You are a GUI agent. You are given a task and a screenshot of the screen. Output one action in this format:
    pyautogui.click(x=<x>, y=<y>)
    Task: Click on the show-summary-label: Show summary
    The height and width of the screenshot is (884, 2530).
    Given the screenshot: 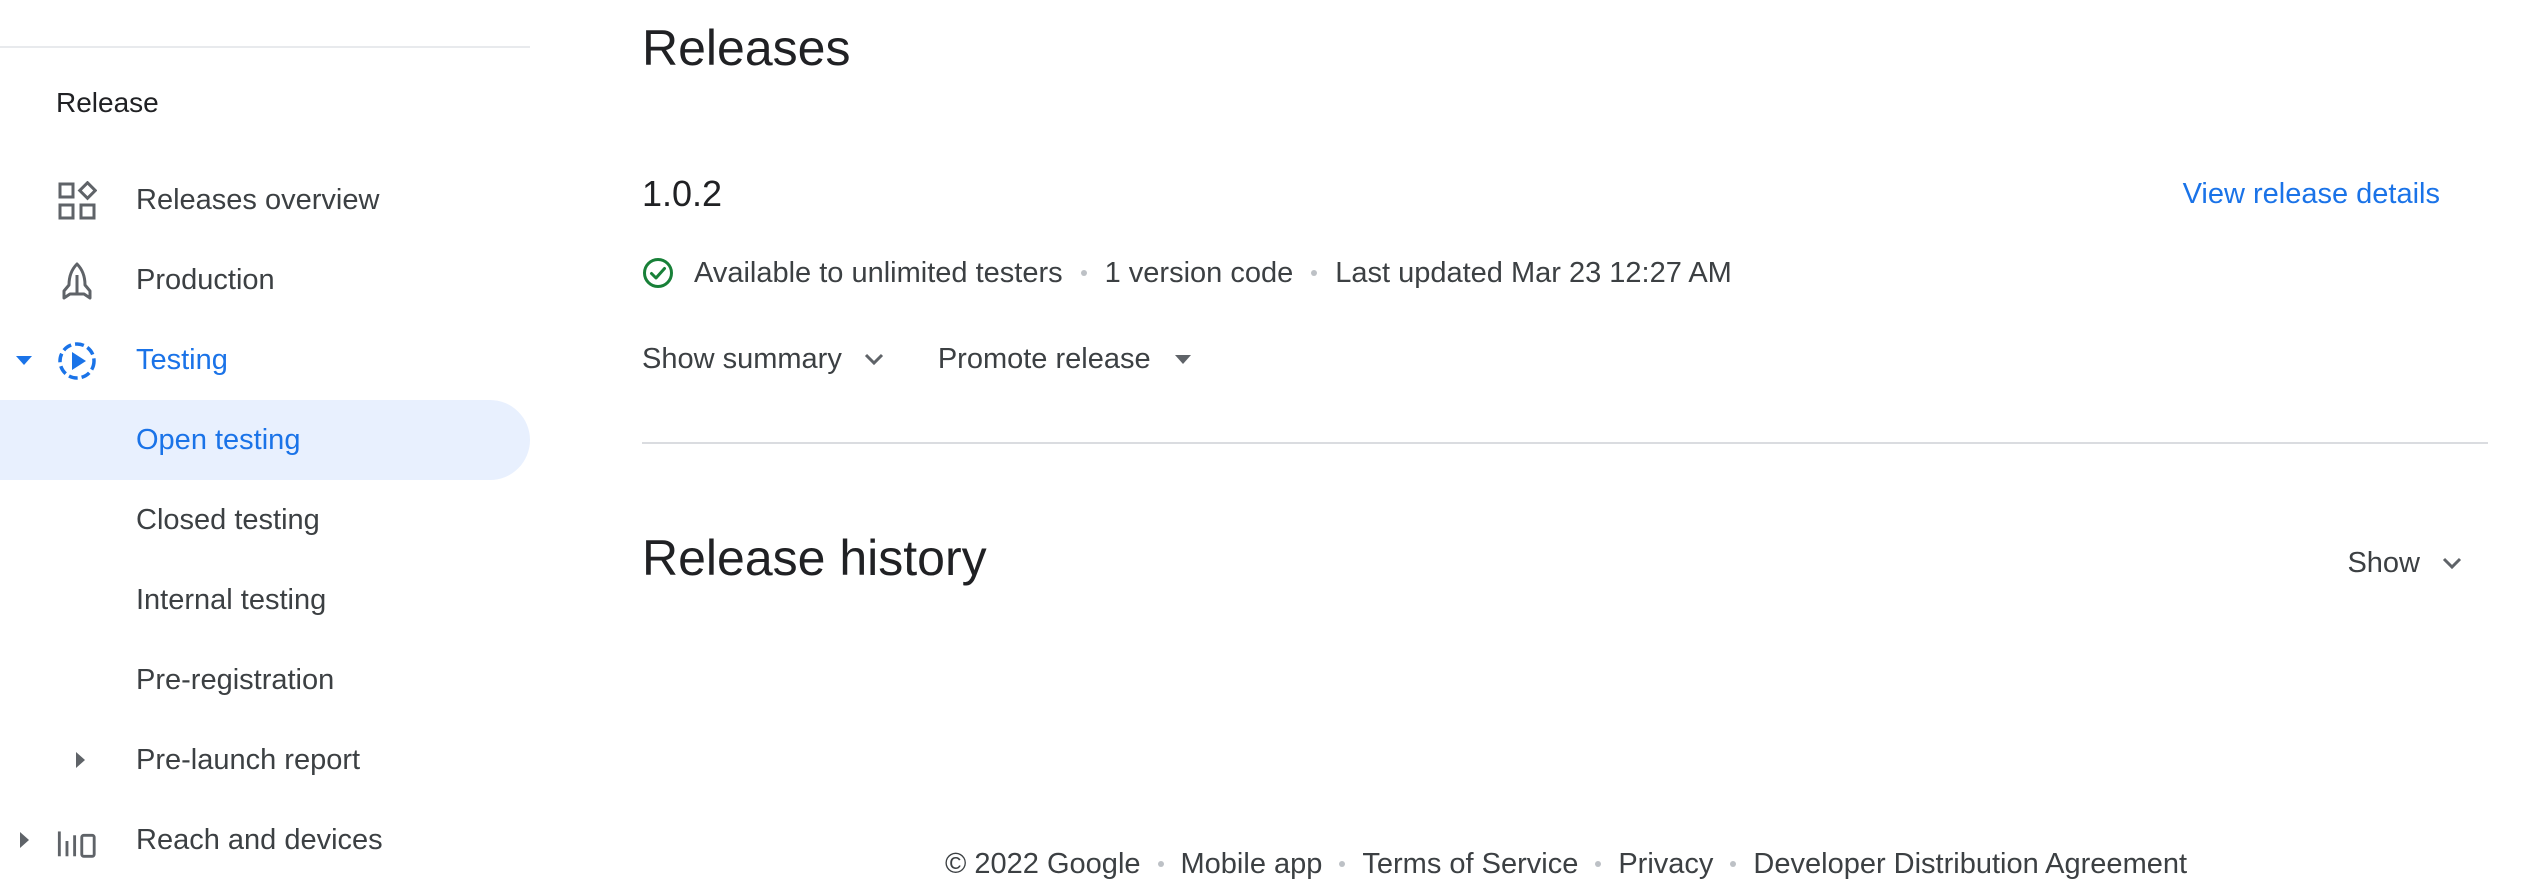 What is the action you would take?
    pyautogui.click(x=742, y=359)
    